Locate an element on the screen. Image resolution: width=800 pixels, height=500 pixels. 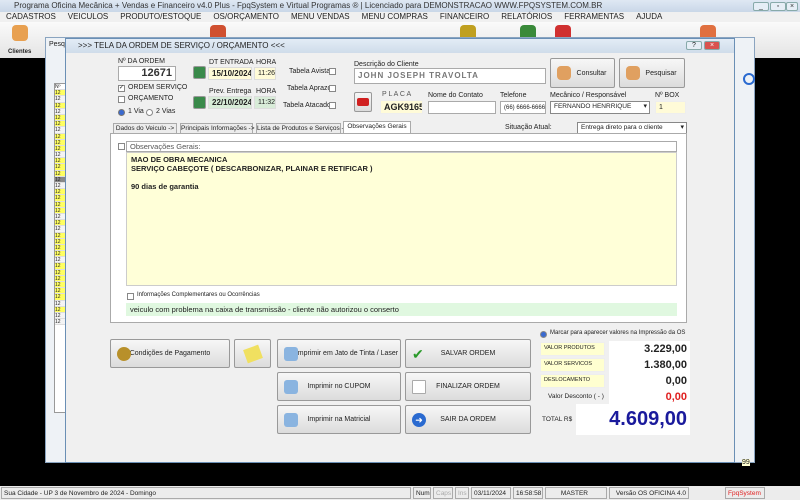
sair-ordem-button: ➜ SAIR DA ORDEM is located at coordinates (468, 419).